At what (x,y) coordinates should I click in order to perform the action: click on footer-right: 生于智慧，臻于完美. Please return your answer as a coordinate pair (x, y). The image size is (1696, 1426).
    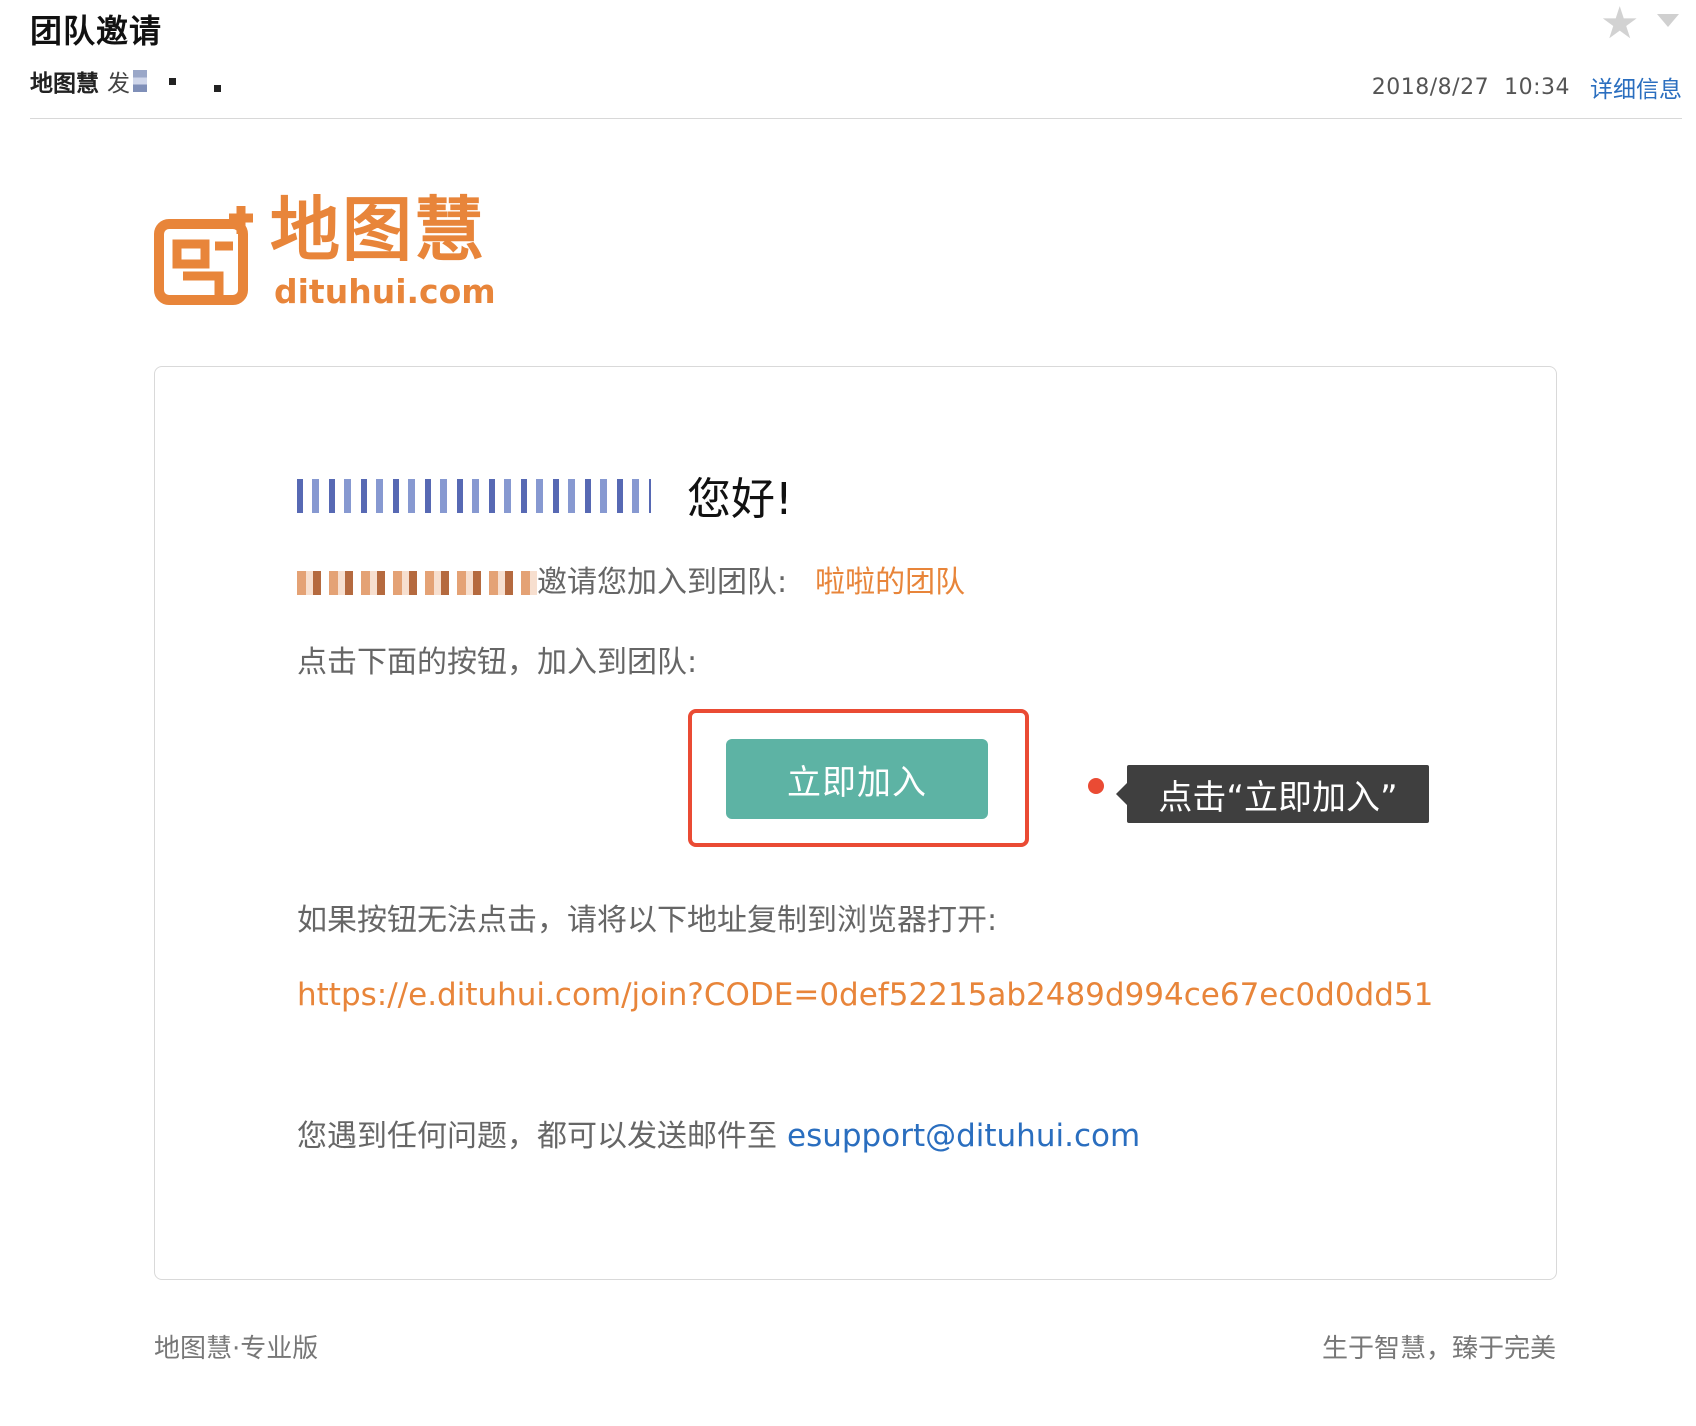
    Looking at the image, I should click on (1438, 1349).